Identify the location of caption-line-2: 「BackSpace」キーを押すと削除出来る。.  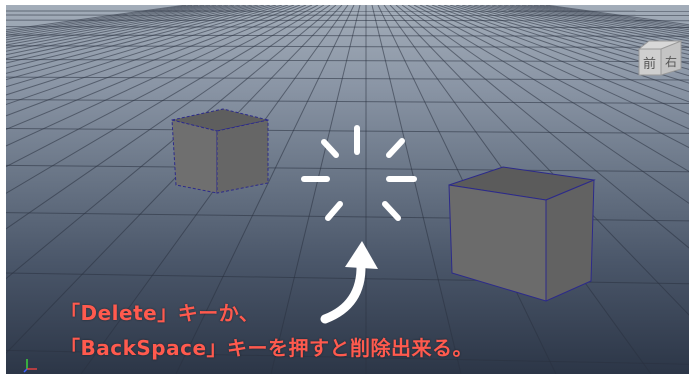
(267, 348).